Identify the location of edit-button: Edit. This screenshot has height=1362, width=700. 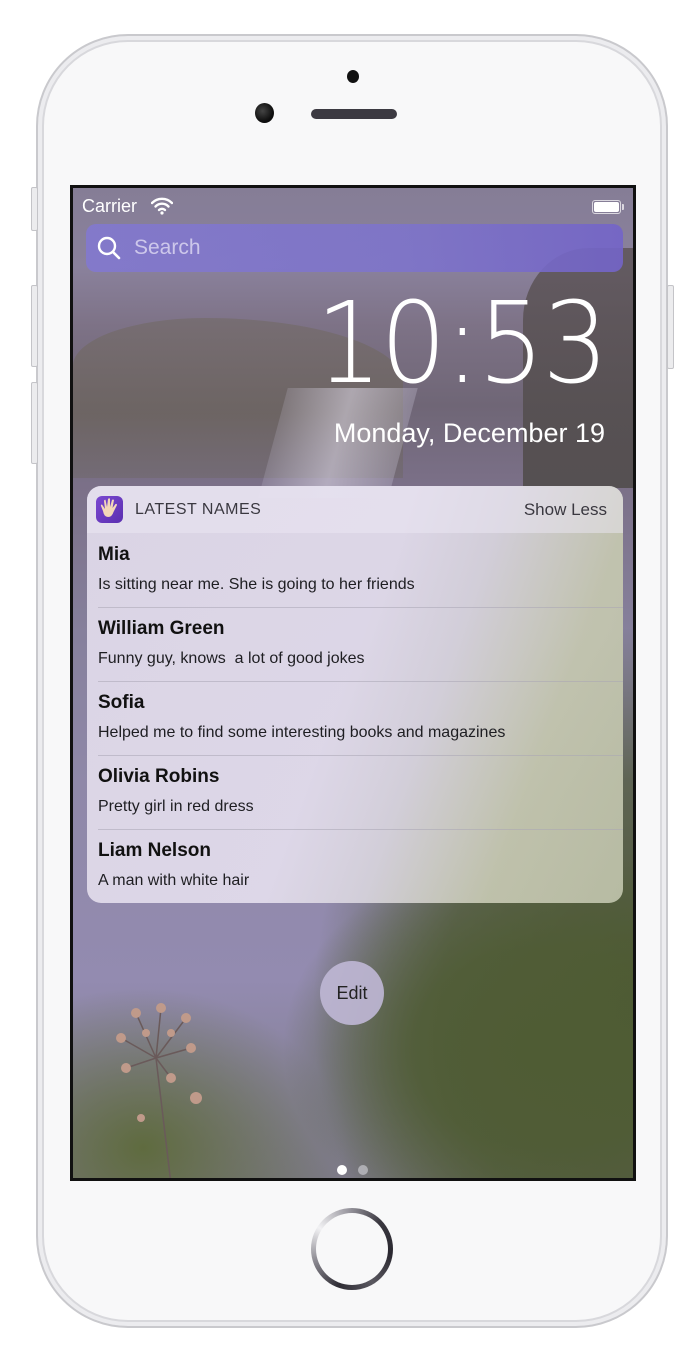
(352, 993).